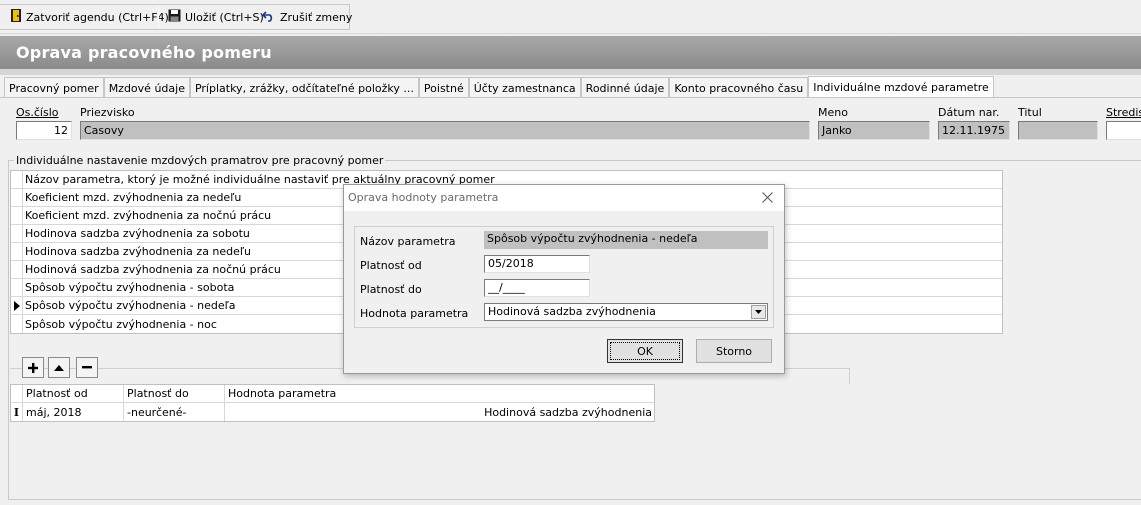 This screenshot has height=505, width=1141. I want to click on tab-rodinne-udaje: Rodinné údaje, so click(625, 87).